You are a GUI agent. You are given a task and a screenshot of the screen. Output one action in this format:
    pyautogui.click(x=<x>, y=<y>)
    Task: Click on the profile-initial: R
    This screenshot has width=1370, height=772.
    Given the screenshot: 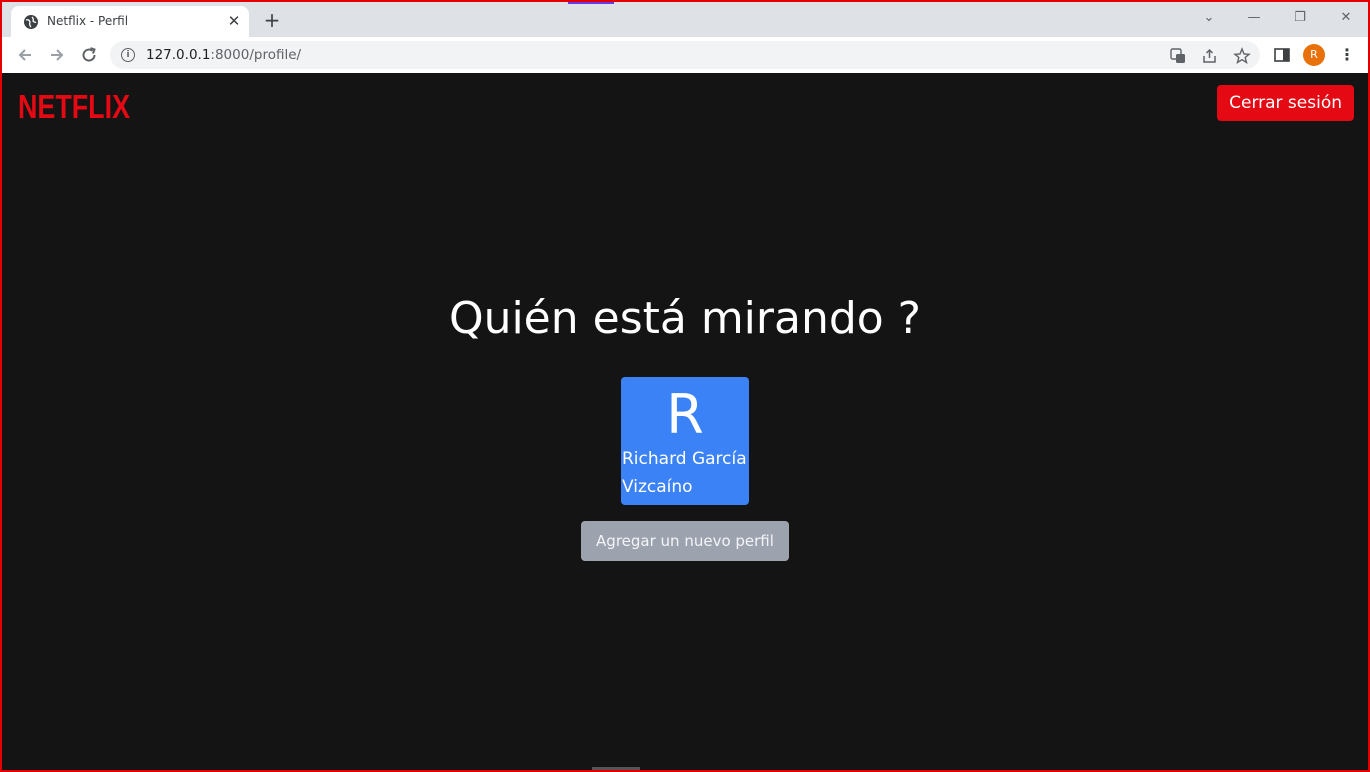 What is the action you would take?
    pyautogui.click(x=685, y=414)
    